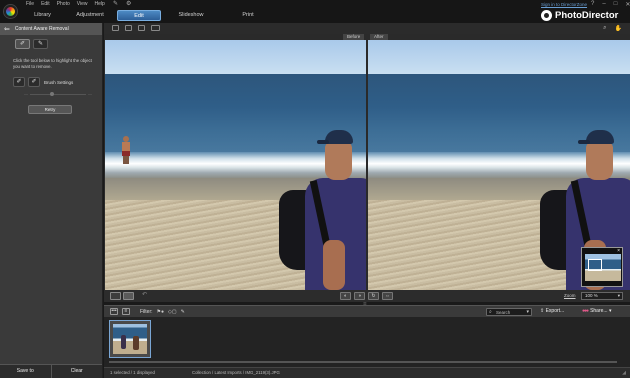 This screenshot has height=378, width=630. What do you see at coordinates (584, 142) in the screenshot?
I see `cap-bill` at bounding box center [584, 142].